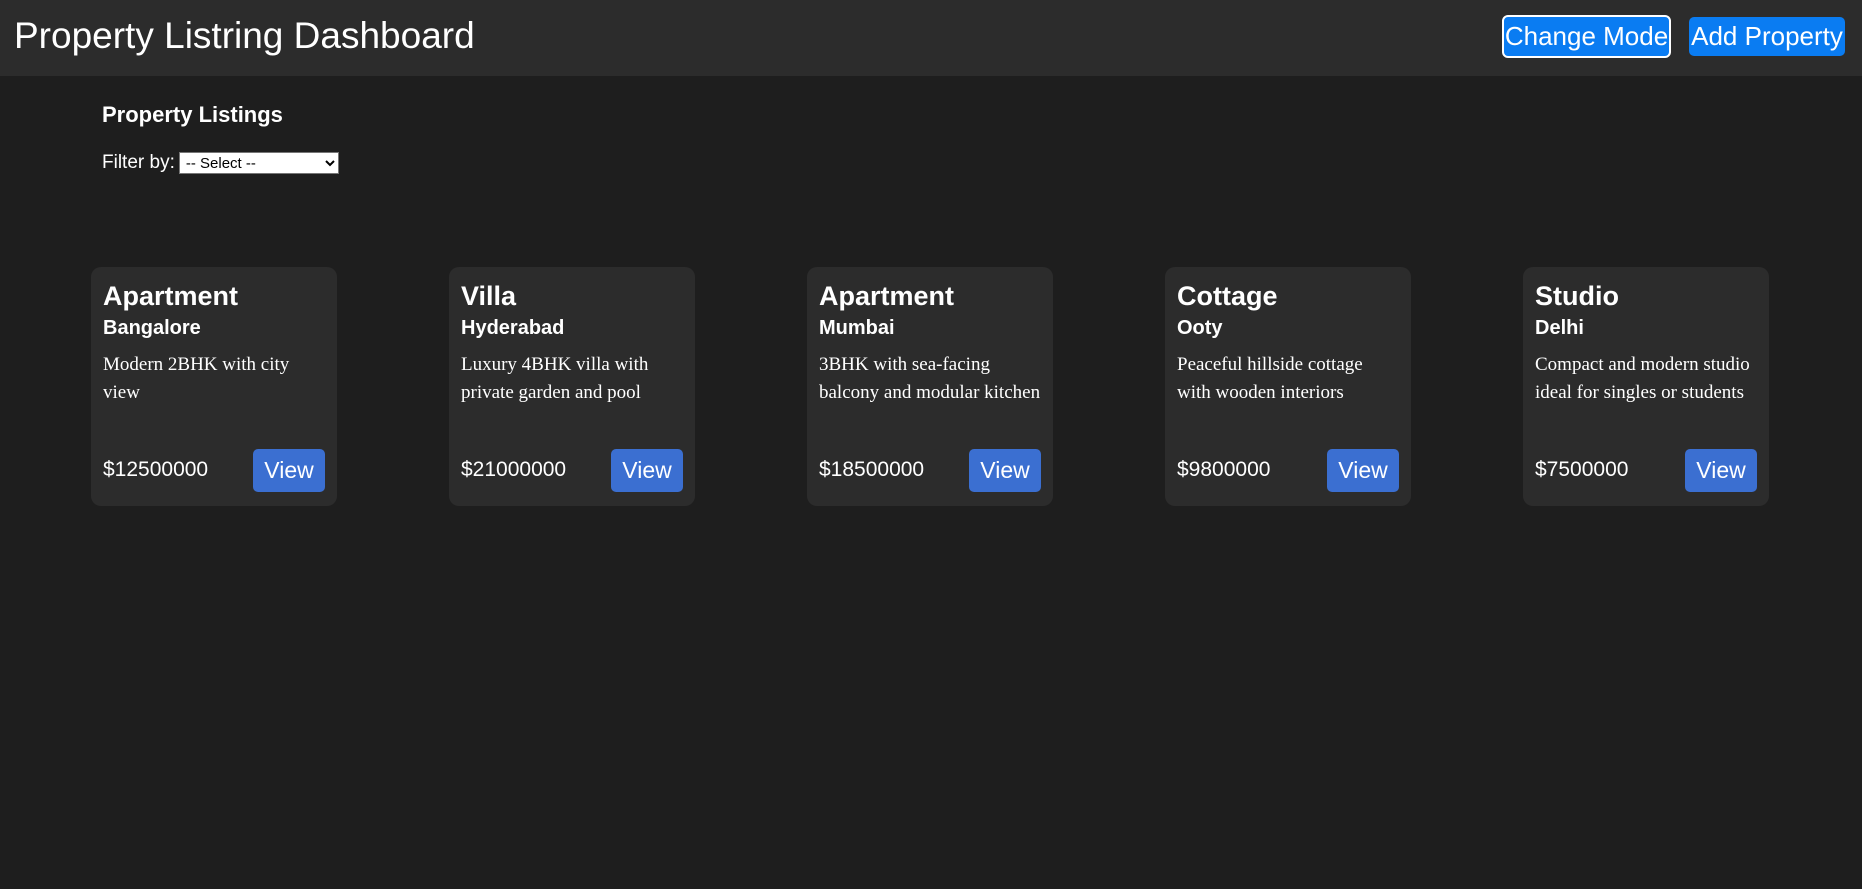 Image resolution: width=1862 pixels, height=889 pixels. I want to click on listing-city: Delhi, so click(1559, 328).